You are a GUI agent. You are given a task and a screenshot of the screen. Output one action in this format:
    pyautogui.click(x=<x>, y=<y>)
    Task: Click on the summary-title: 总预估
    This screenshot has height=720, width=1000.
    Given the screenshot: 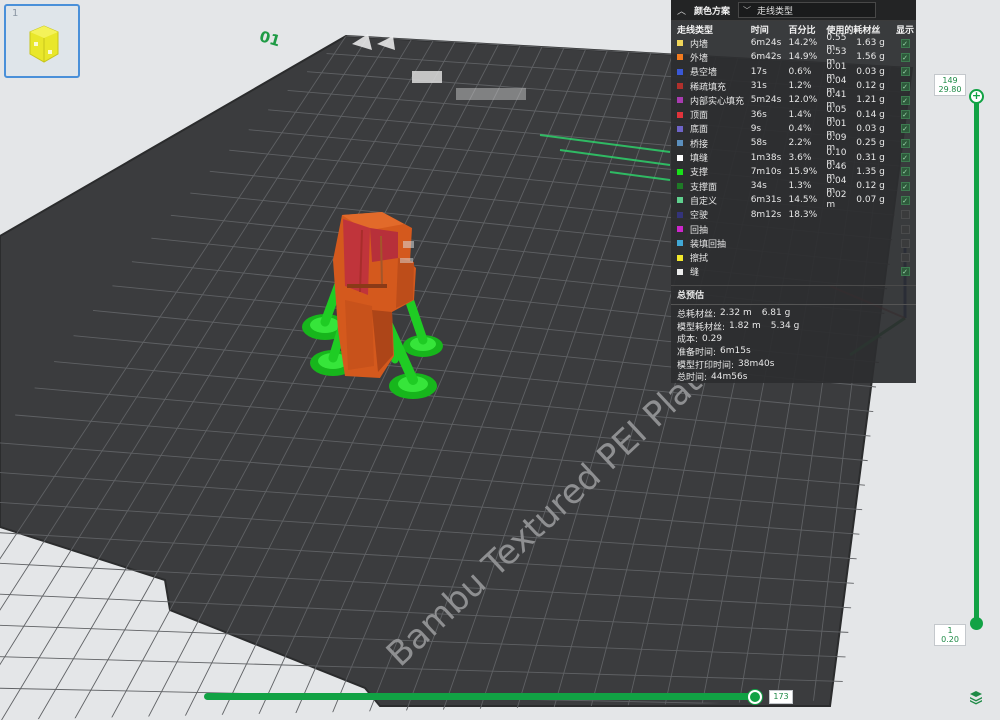 What is the action you would take?
    pyautogui.click(x=691, y=296)
    